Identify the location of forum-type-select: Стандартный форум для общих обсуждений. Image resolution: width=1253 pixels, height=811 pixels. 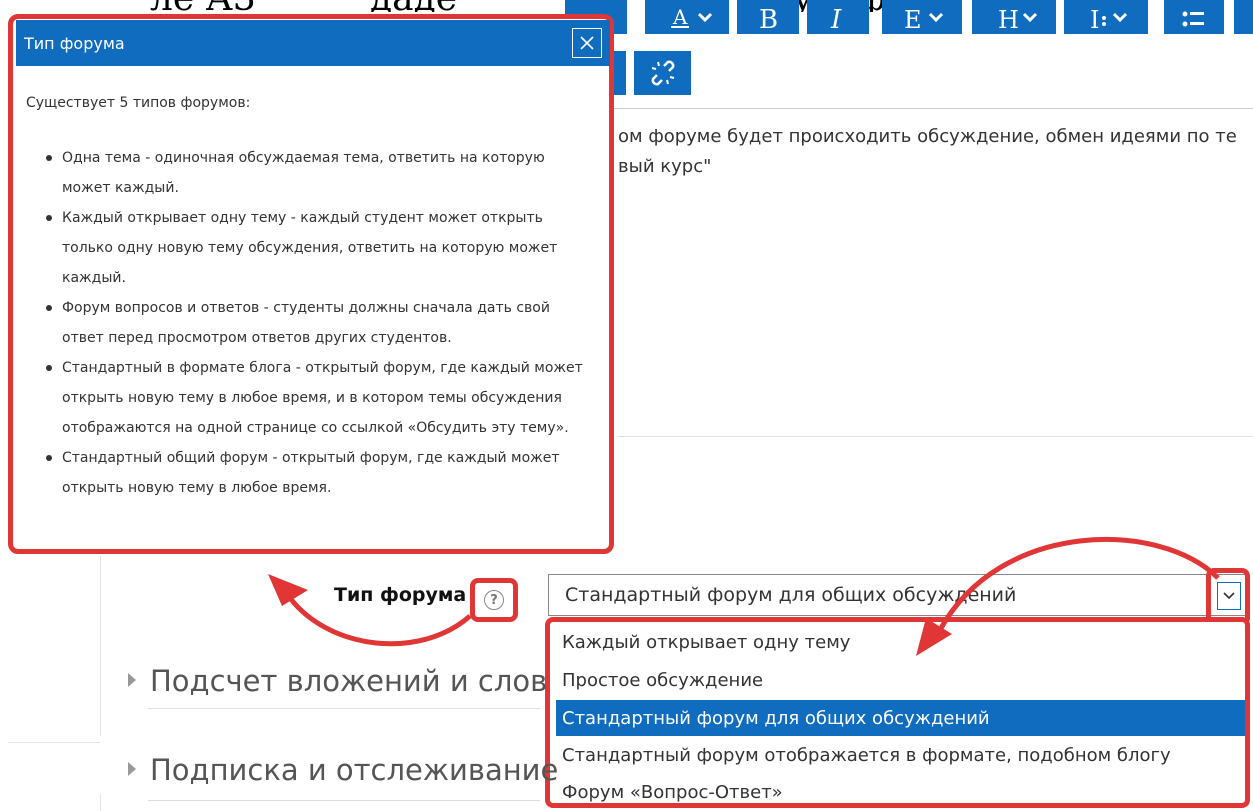
(898, 595).